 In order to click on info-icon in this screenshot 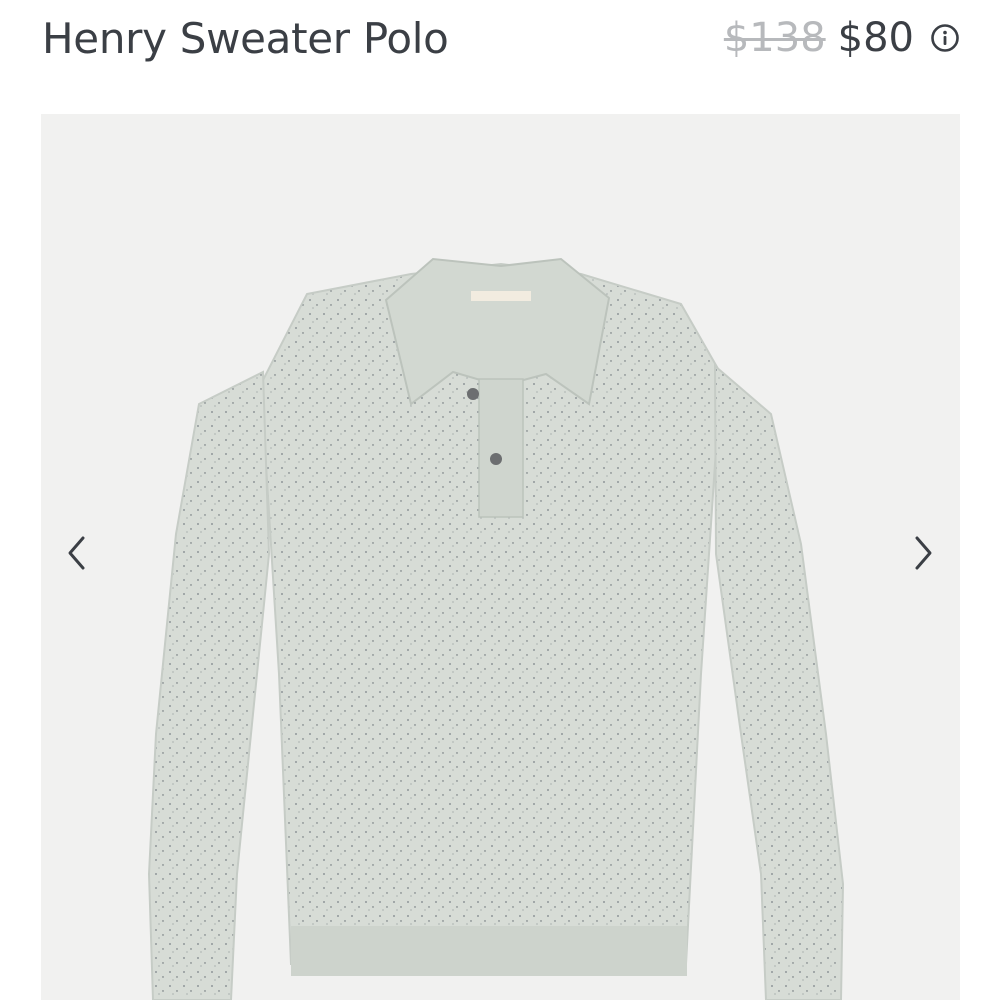, I will do `click(945, 38)`.